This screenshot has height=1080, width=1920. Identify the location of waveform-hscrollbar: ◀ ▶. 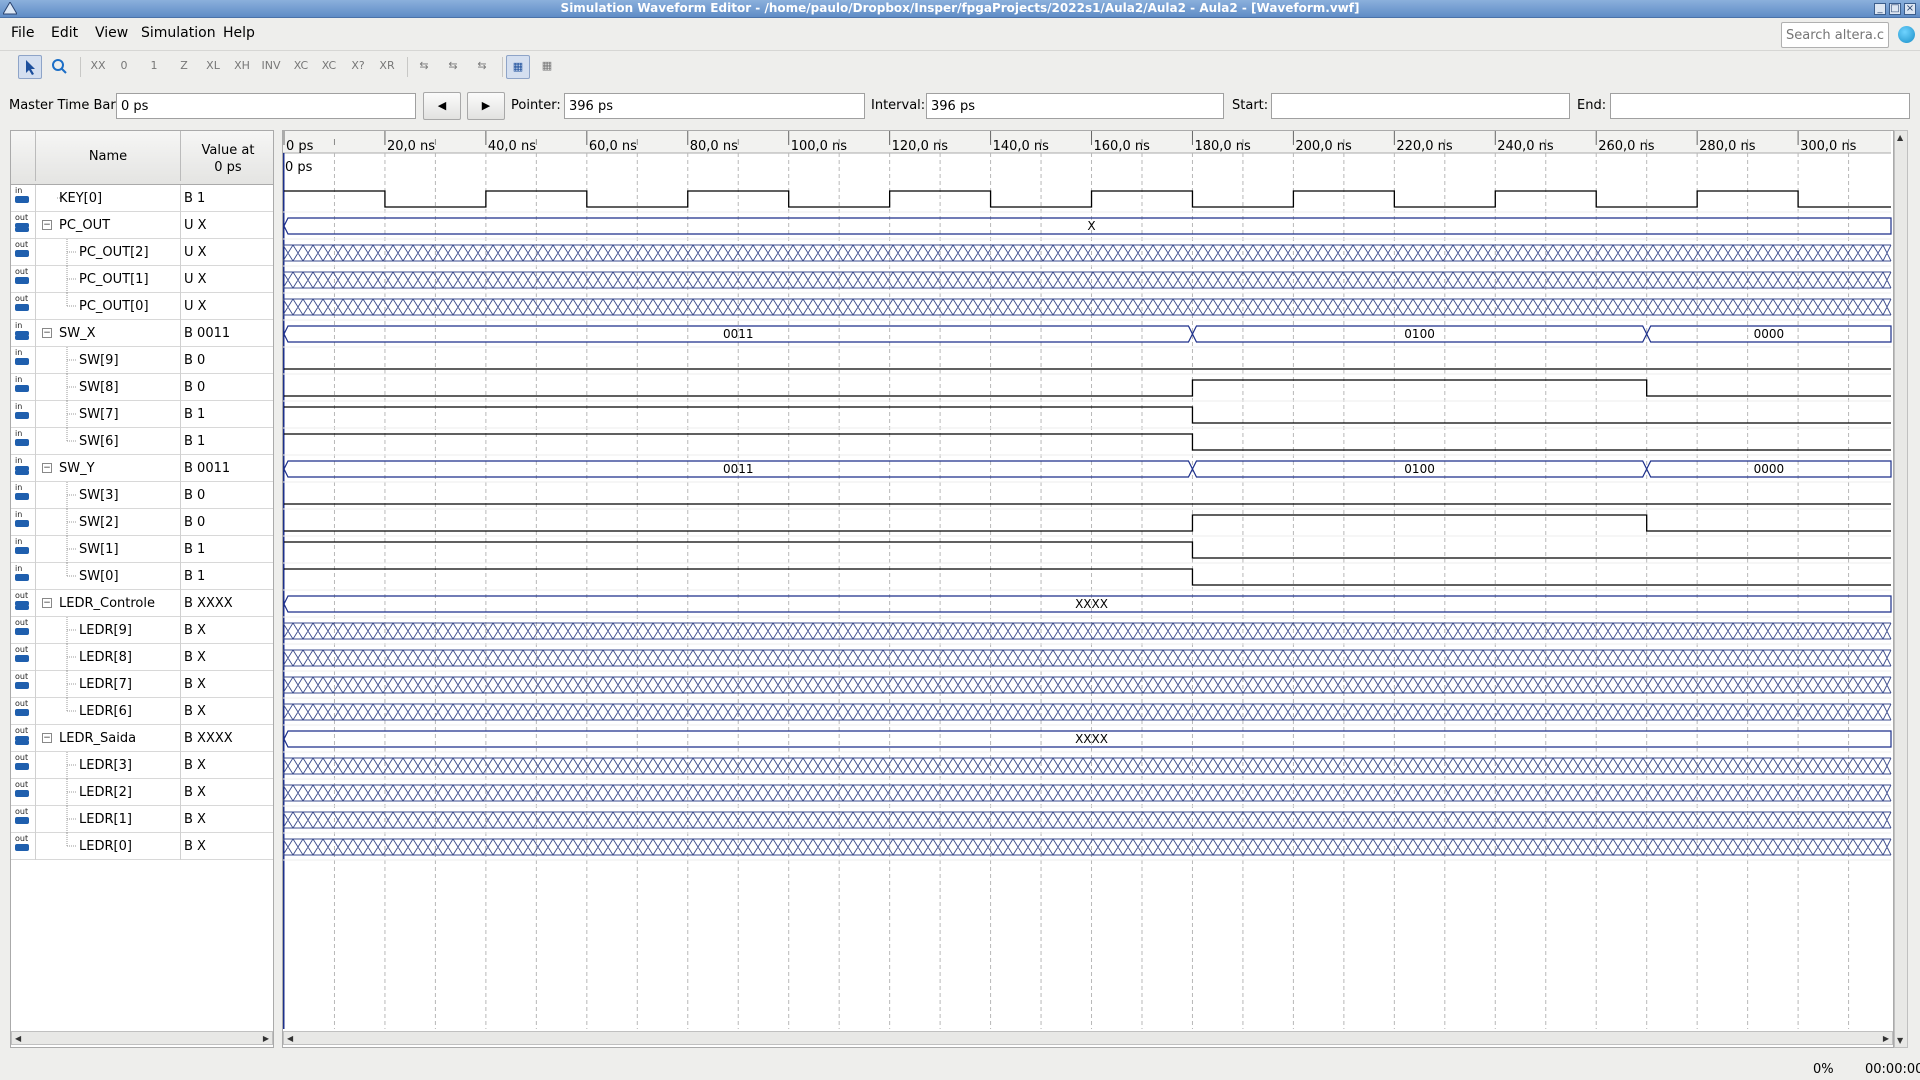
(1088, 1038).